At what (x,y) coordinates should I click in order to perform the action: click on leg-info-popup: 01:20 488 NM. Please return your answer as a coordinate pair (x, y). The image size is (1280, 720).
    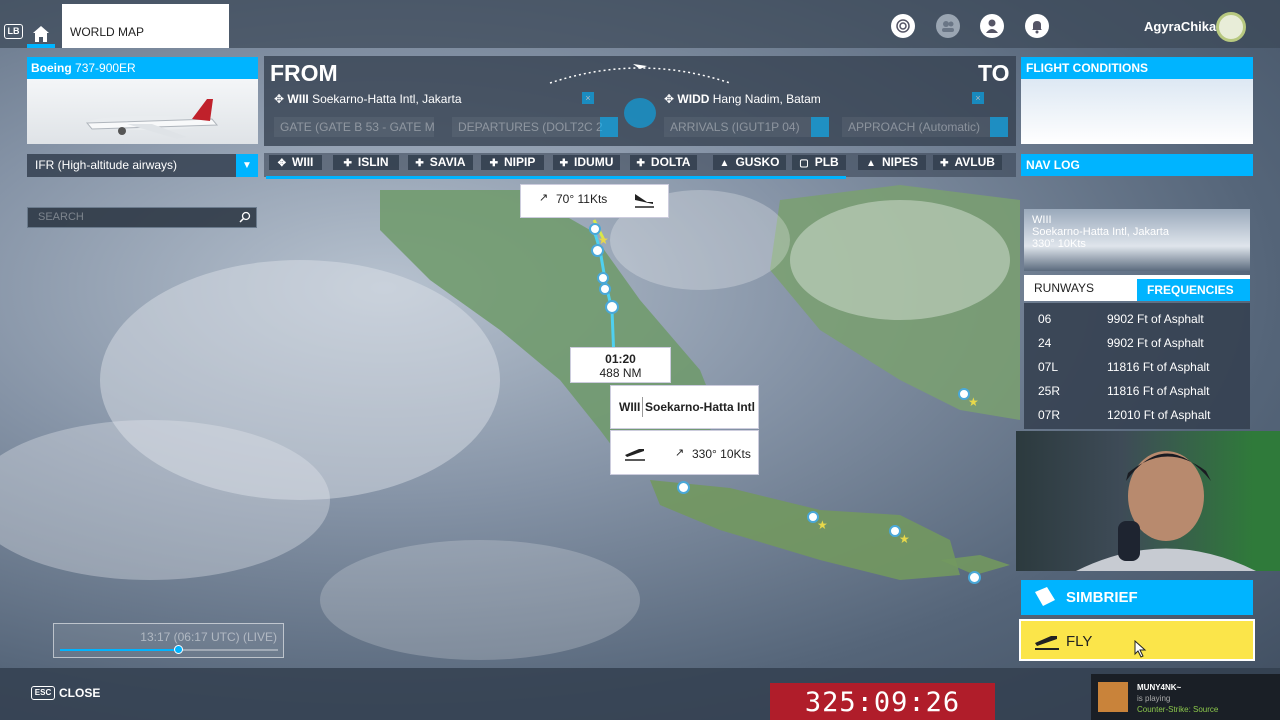
    Looking at the image, I should click on (620, 365).